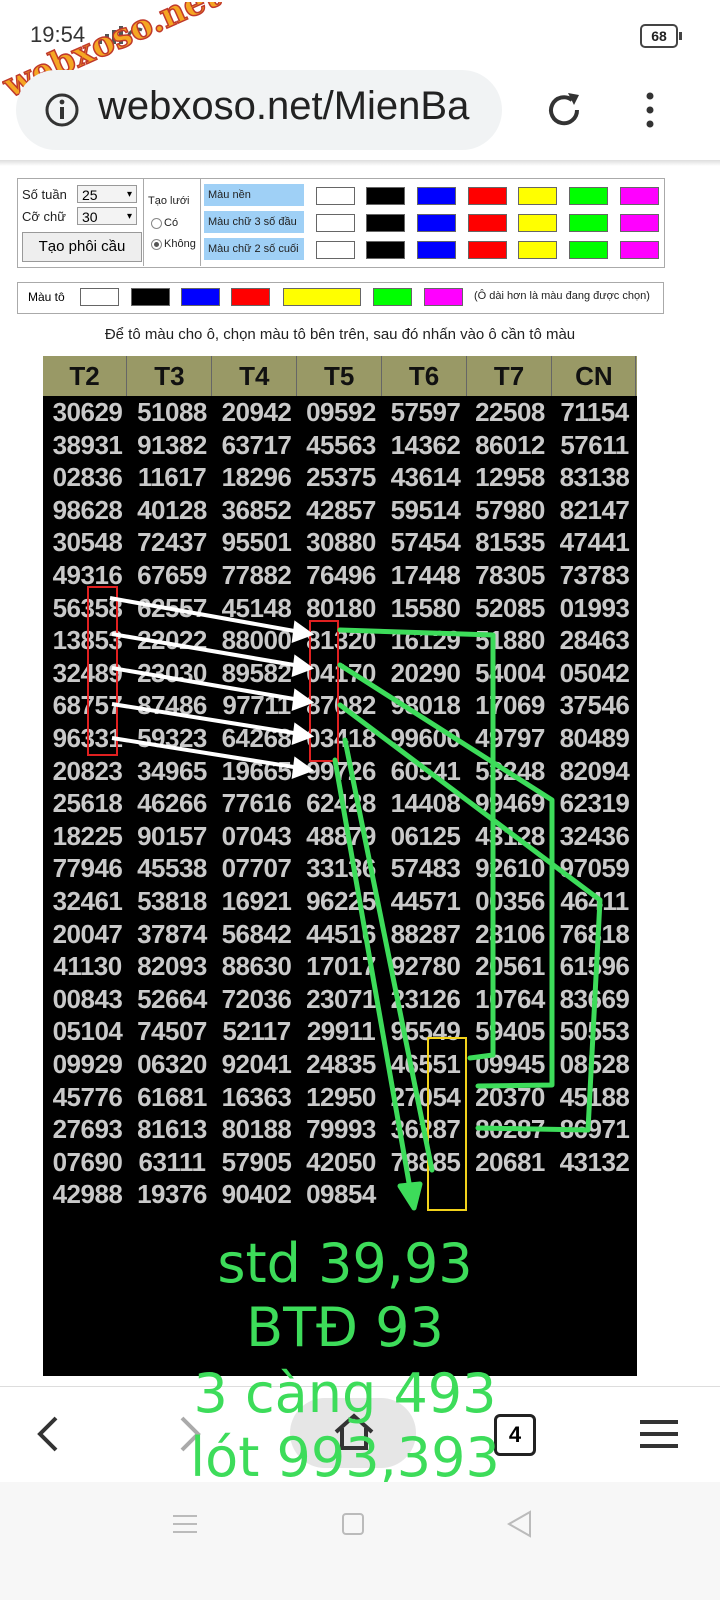 The width and height of the screenshot is (720, 1600). What do you see at coordinates (510, 575) in the screenshot?
I see `result-cell: 78305` at bounding box center [510, 575].